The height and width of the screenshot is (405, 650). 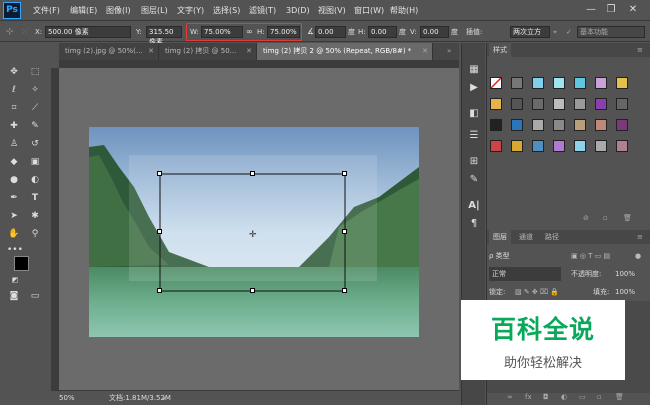 I want to click on character-panel-icon: A|, so click(x=474, y=206).